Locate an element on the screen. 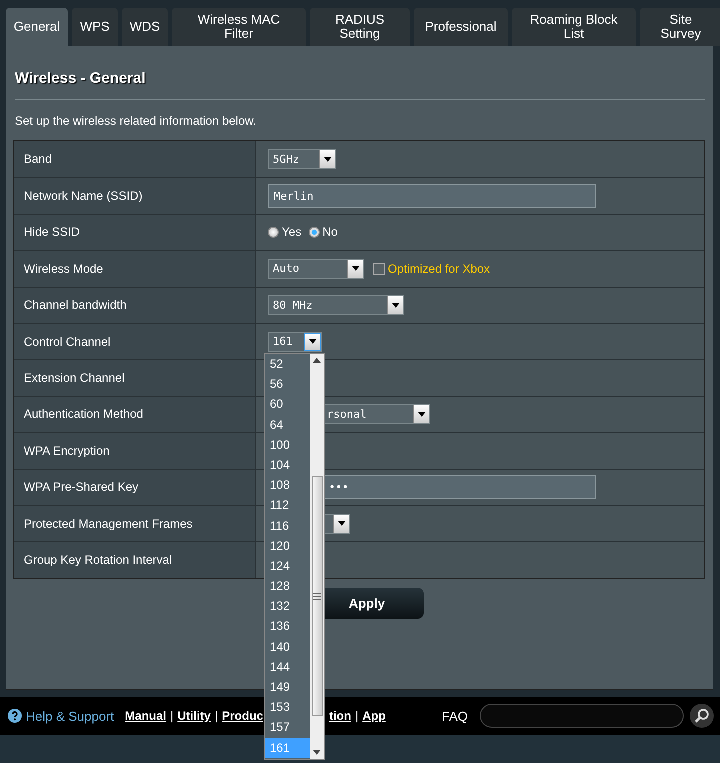 This screenshot has height=763, width=720. tab: RADIUS Setting is located at coordinates (360, 27).